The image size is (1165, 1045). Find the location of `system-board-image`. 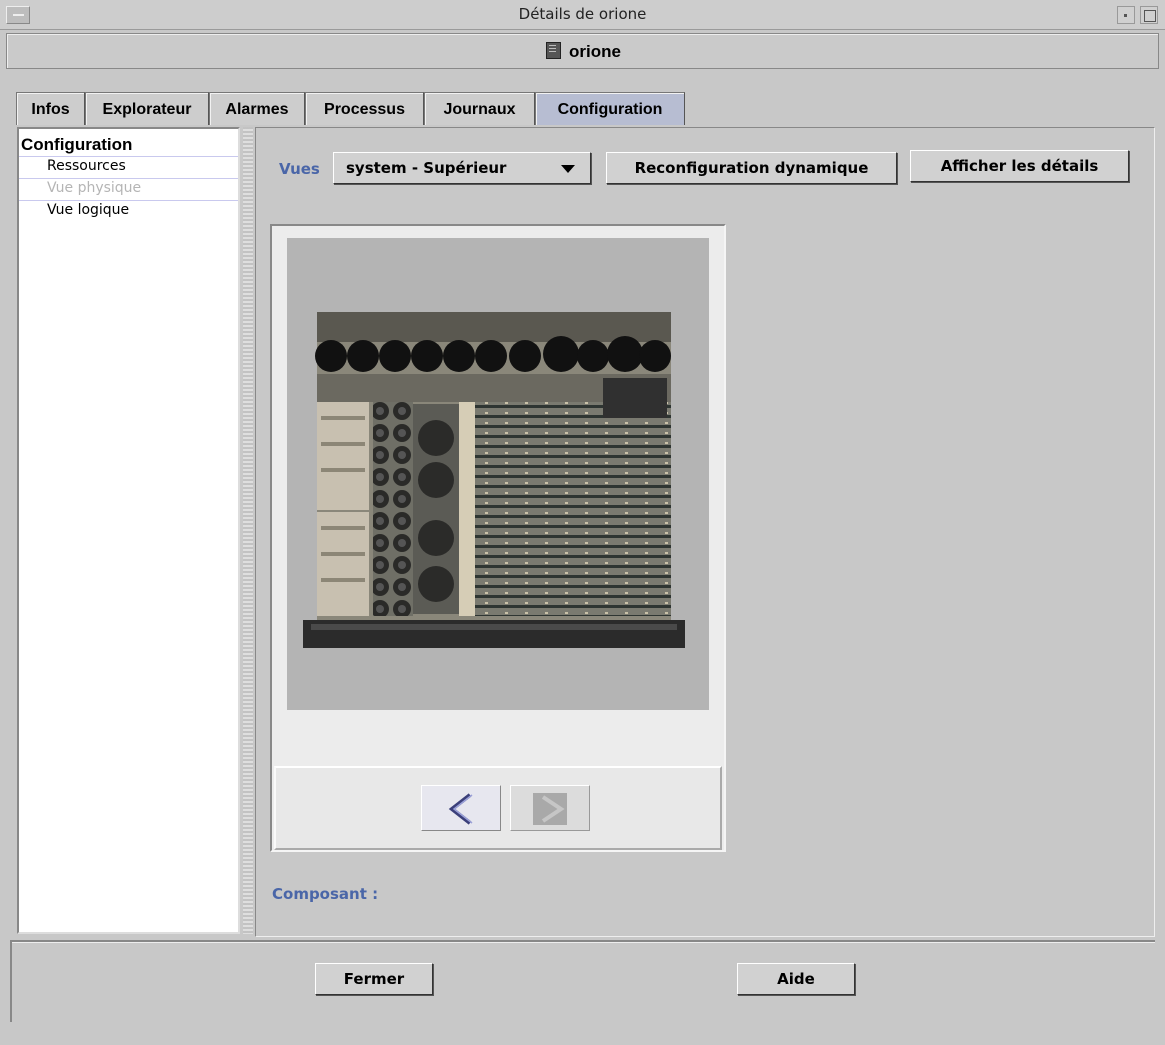

system-board-image is located at coordinates (494, 480).